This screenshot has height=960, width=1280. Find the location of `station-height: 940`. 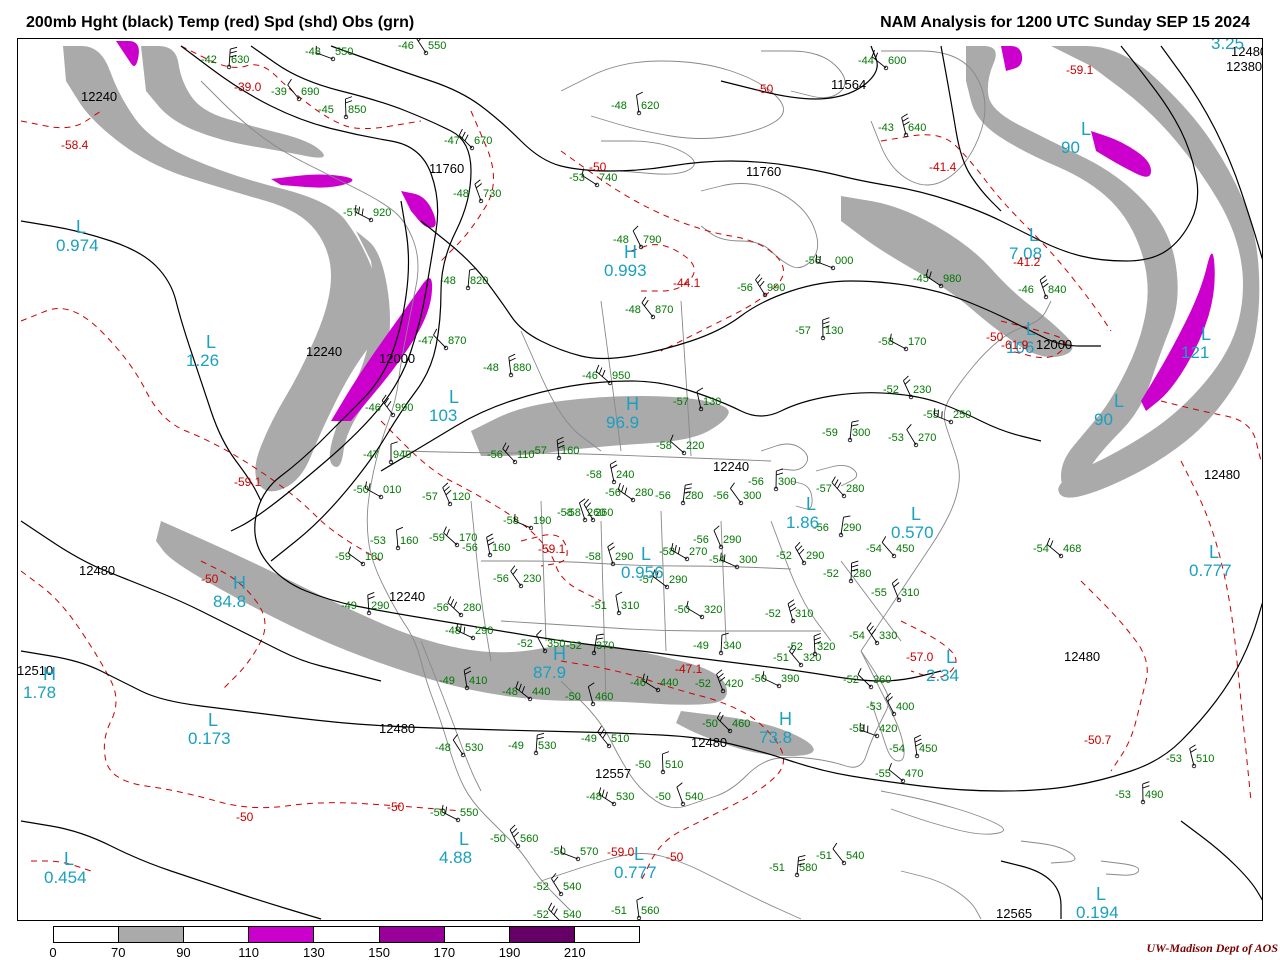

station-height: 940 is located at coordinates (402, 455).